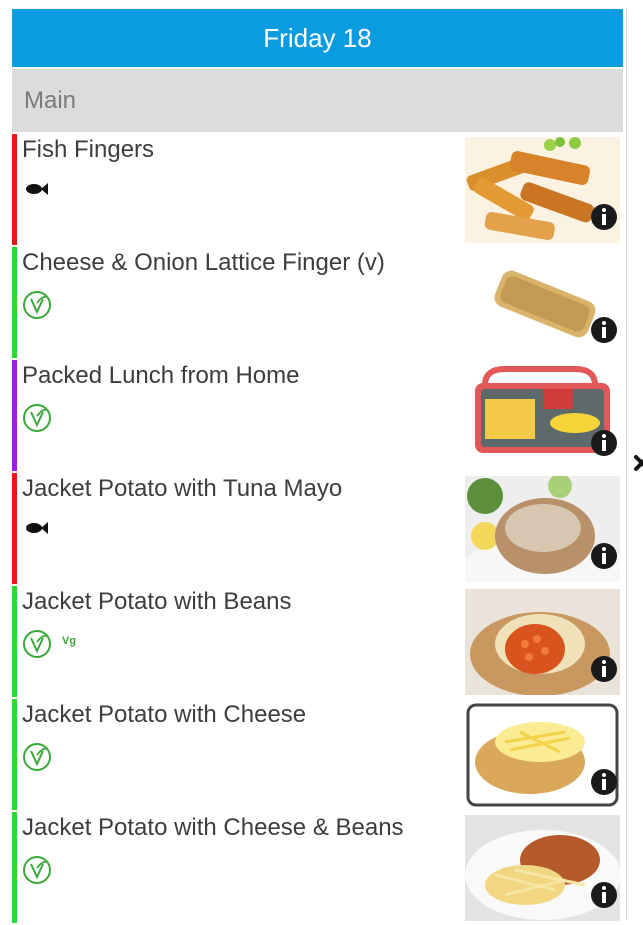 Image resolution: width=643 pixels, height=925 pixels. Describe the element at coordinates (88, 149) in the screenshot. I see `menu-item-title: Fish Fingers` at that location.